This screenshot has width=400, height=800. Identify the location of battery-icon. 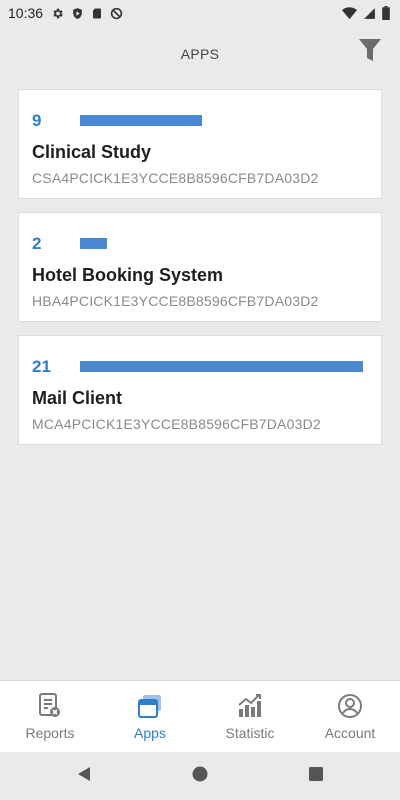
(386, 13).